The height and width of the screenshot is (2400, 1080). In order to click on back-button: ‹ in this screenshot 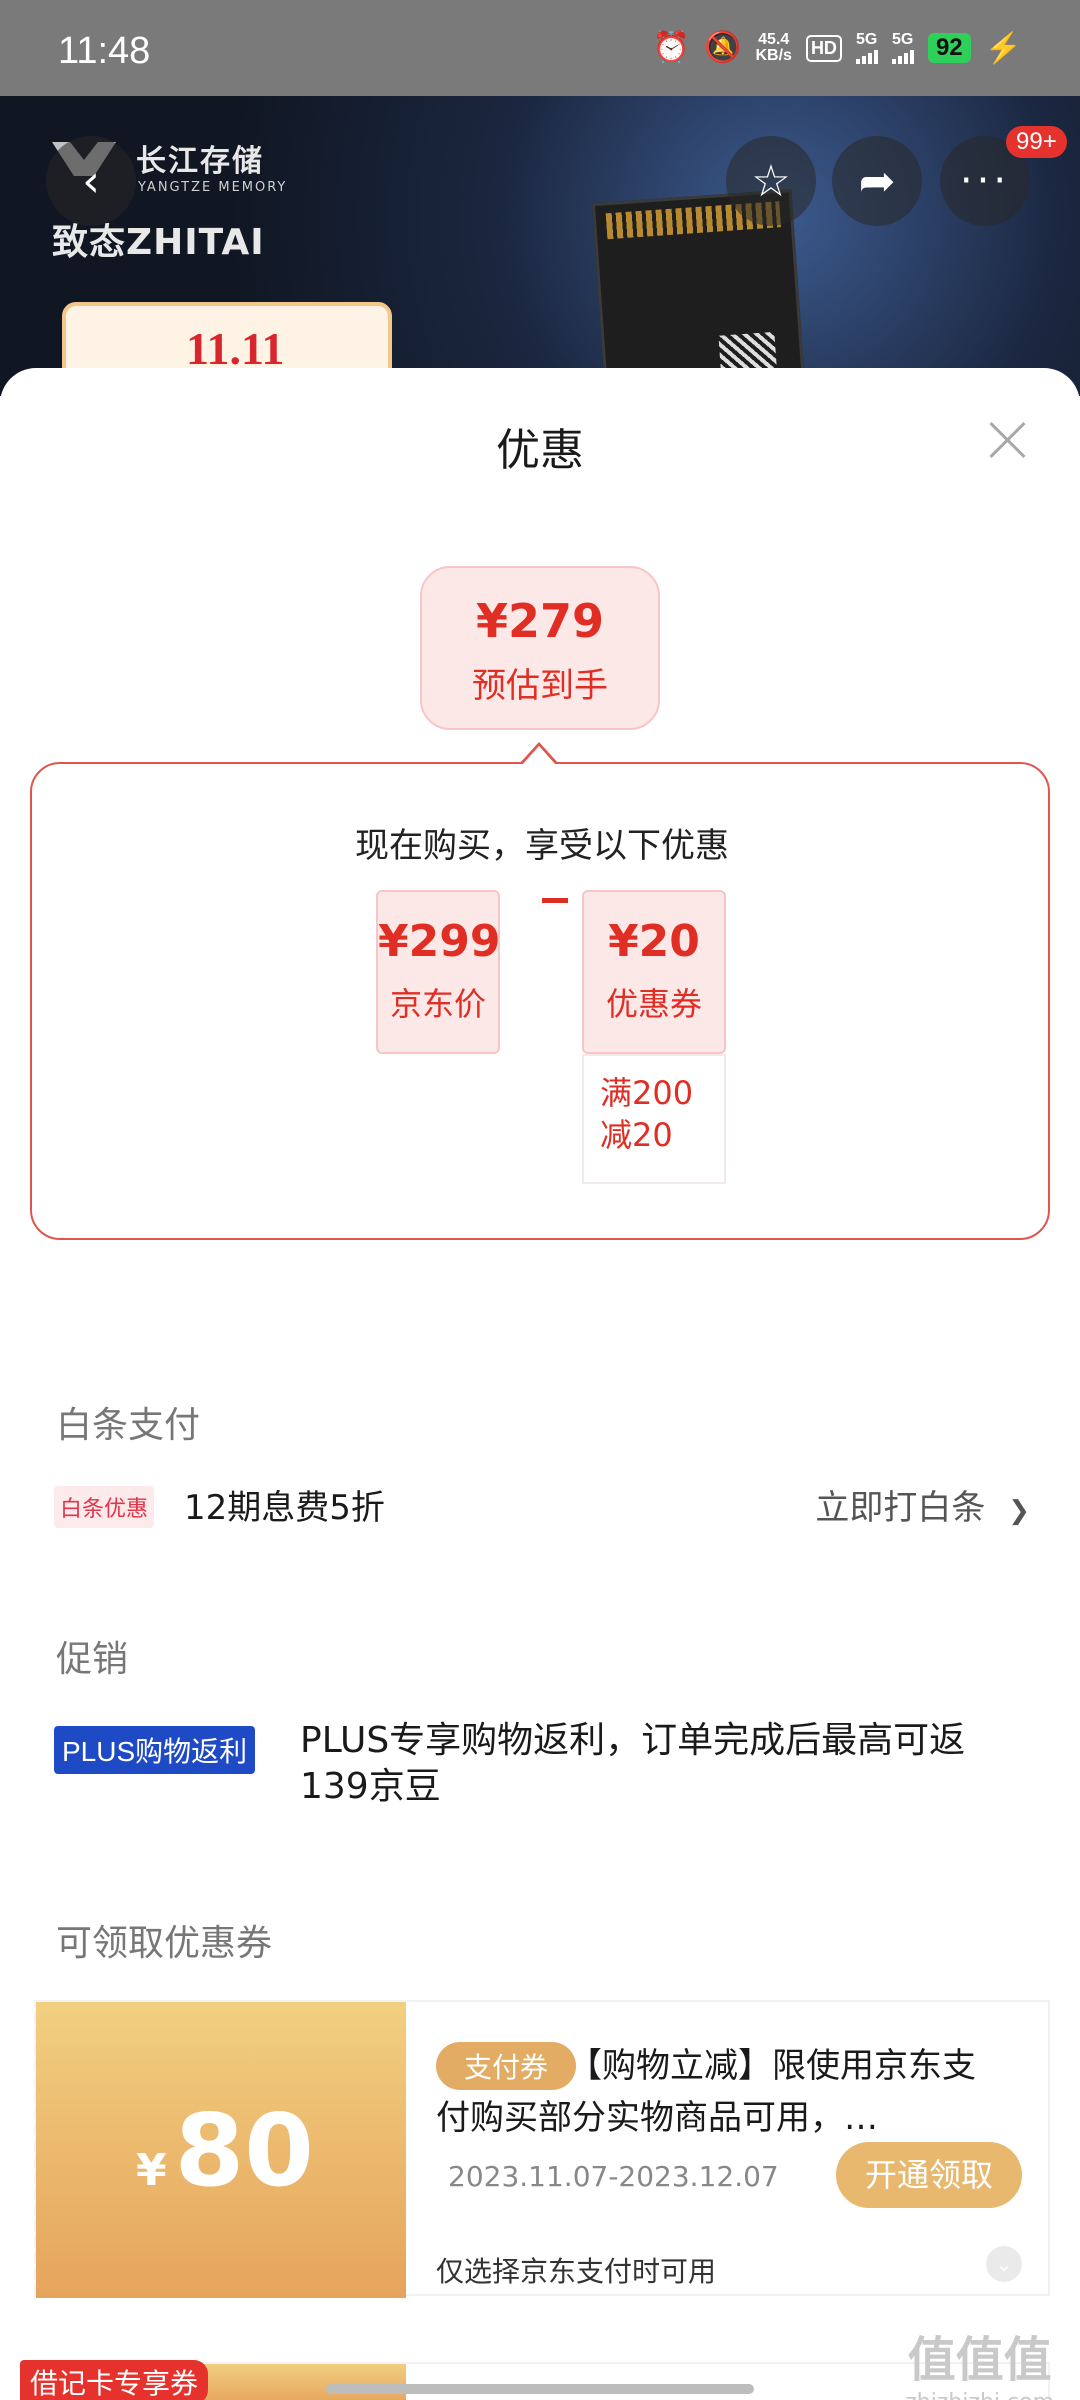, I will do `click(91, 181)`.